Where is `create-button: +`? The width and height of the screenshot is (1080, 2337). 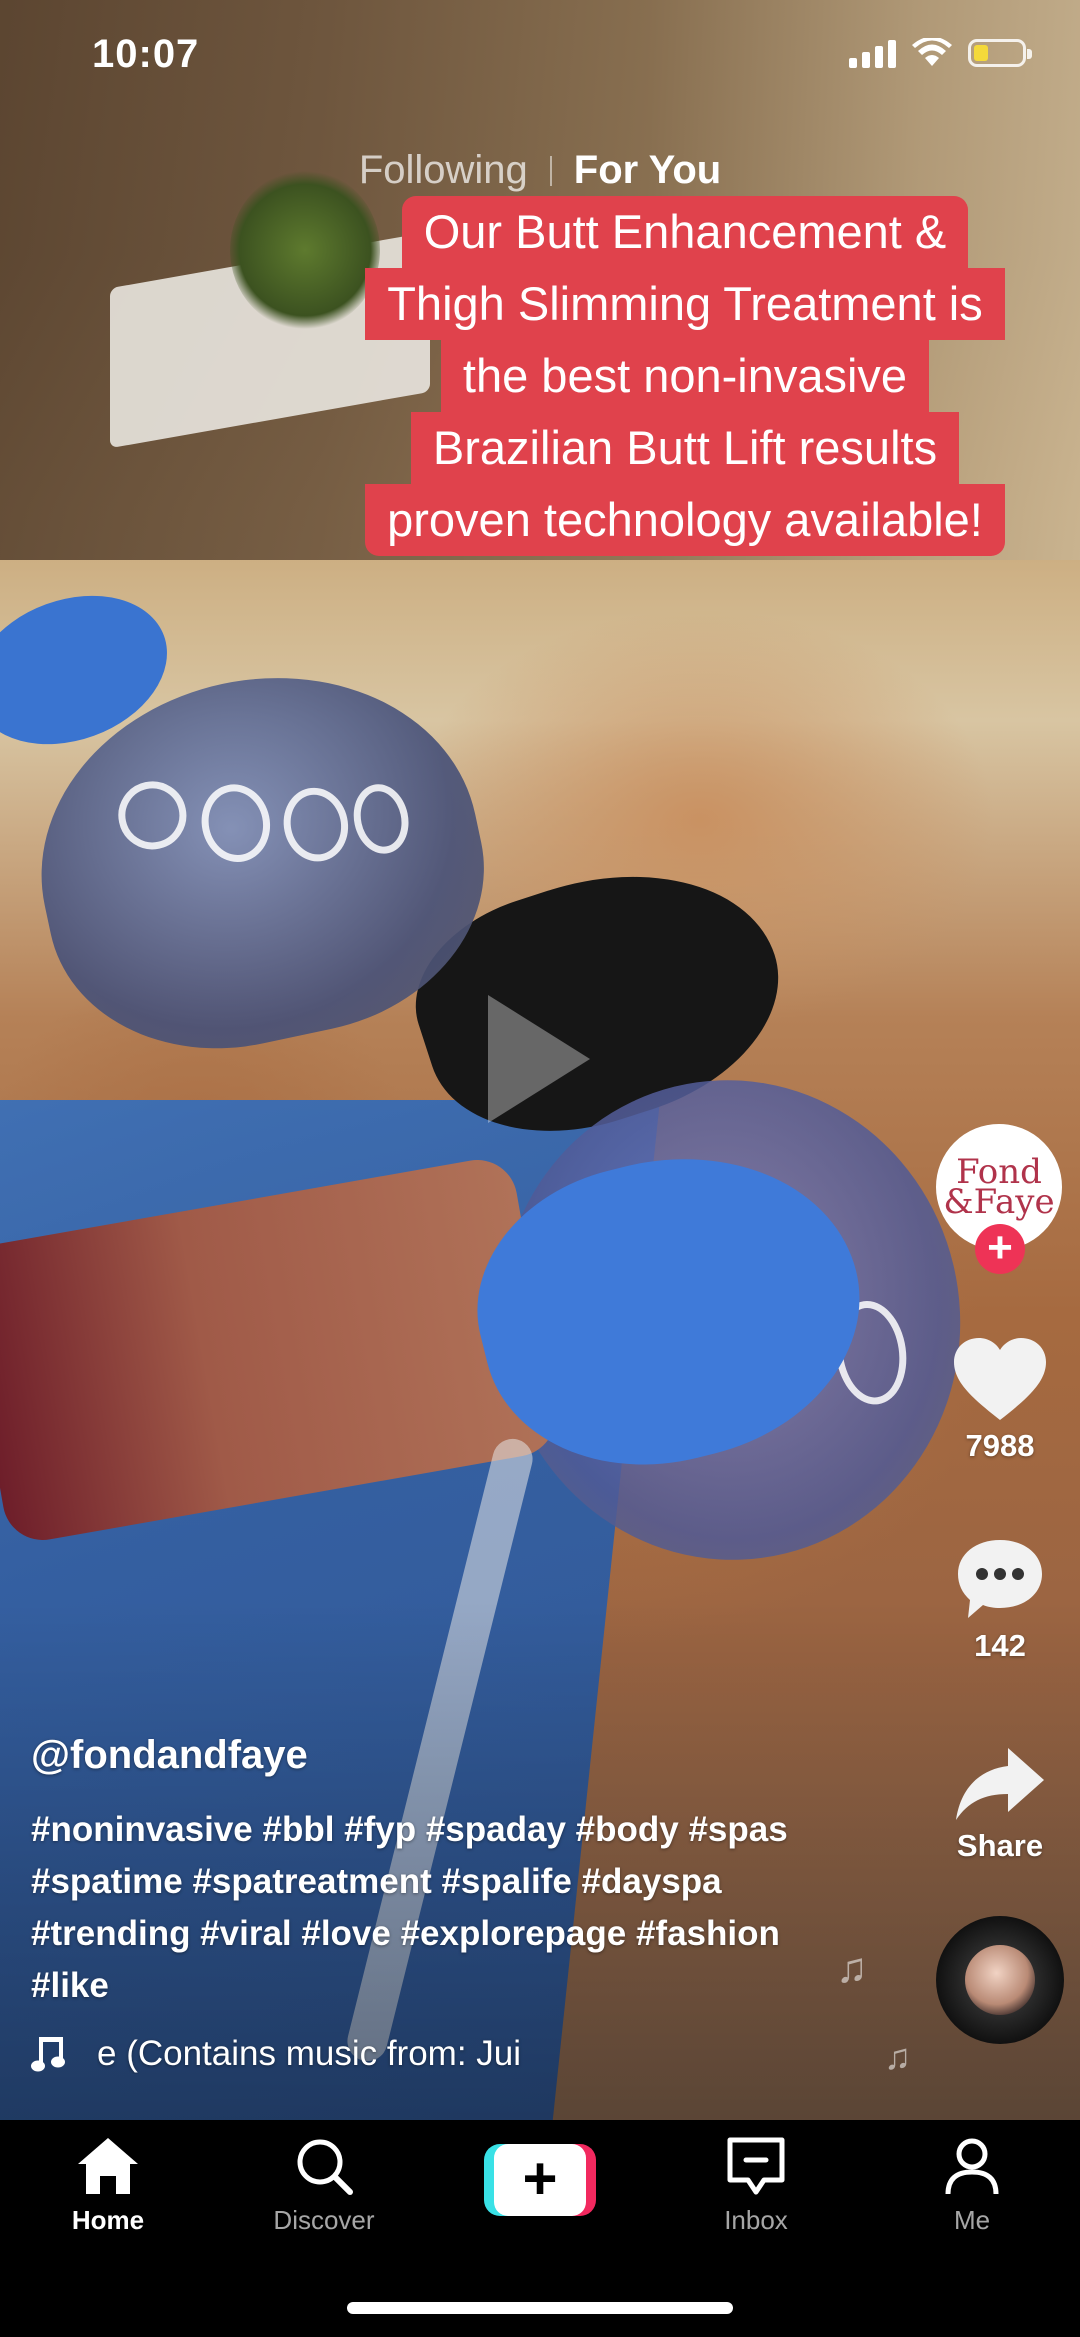 create-button: + is located at coordinates (540, 2180).